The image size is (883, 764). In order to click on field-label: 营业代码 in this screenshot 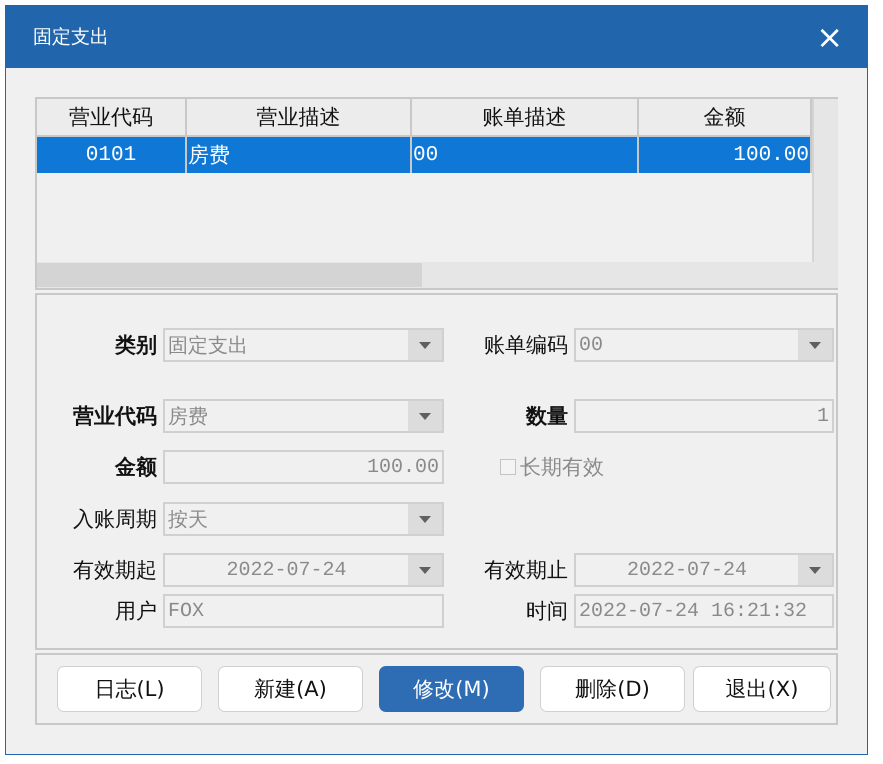, I will do `click(114, 416)`.